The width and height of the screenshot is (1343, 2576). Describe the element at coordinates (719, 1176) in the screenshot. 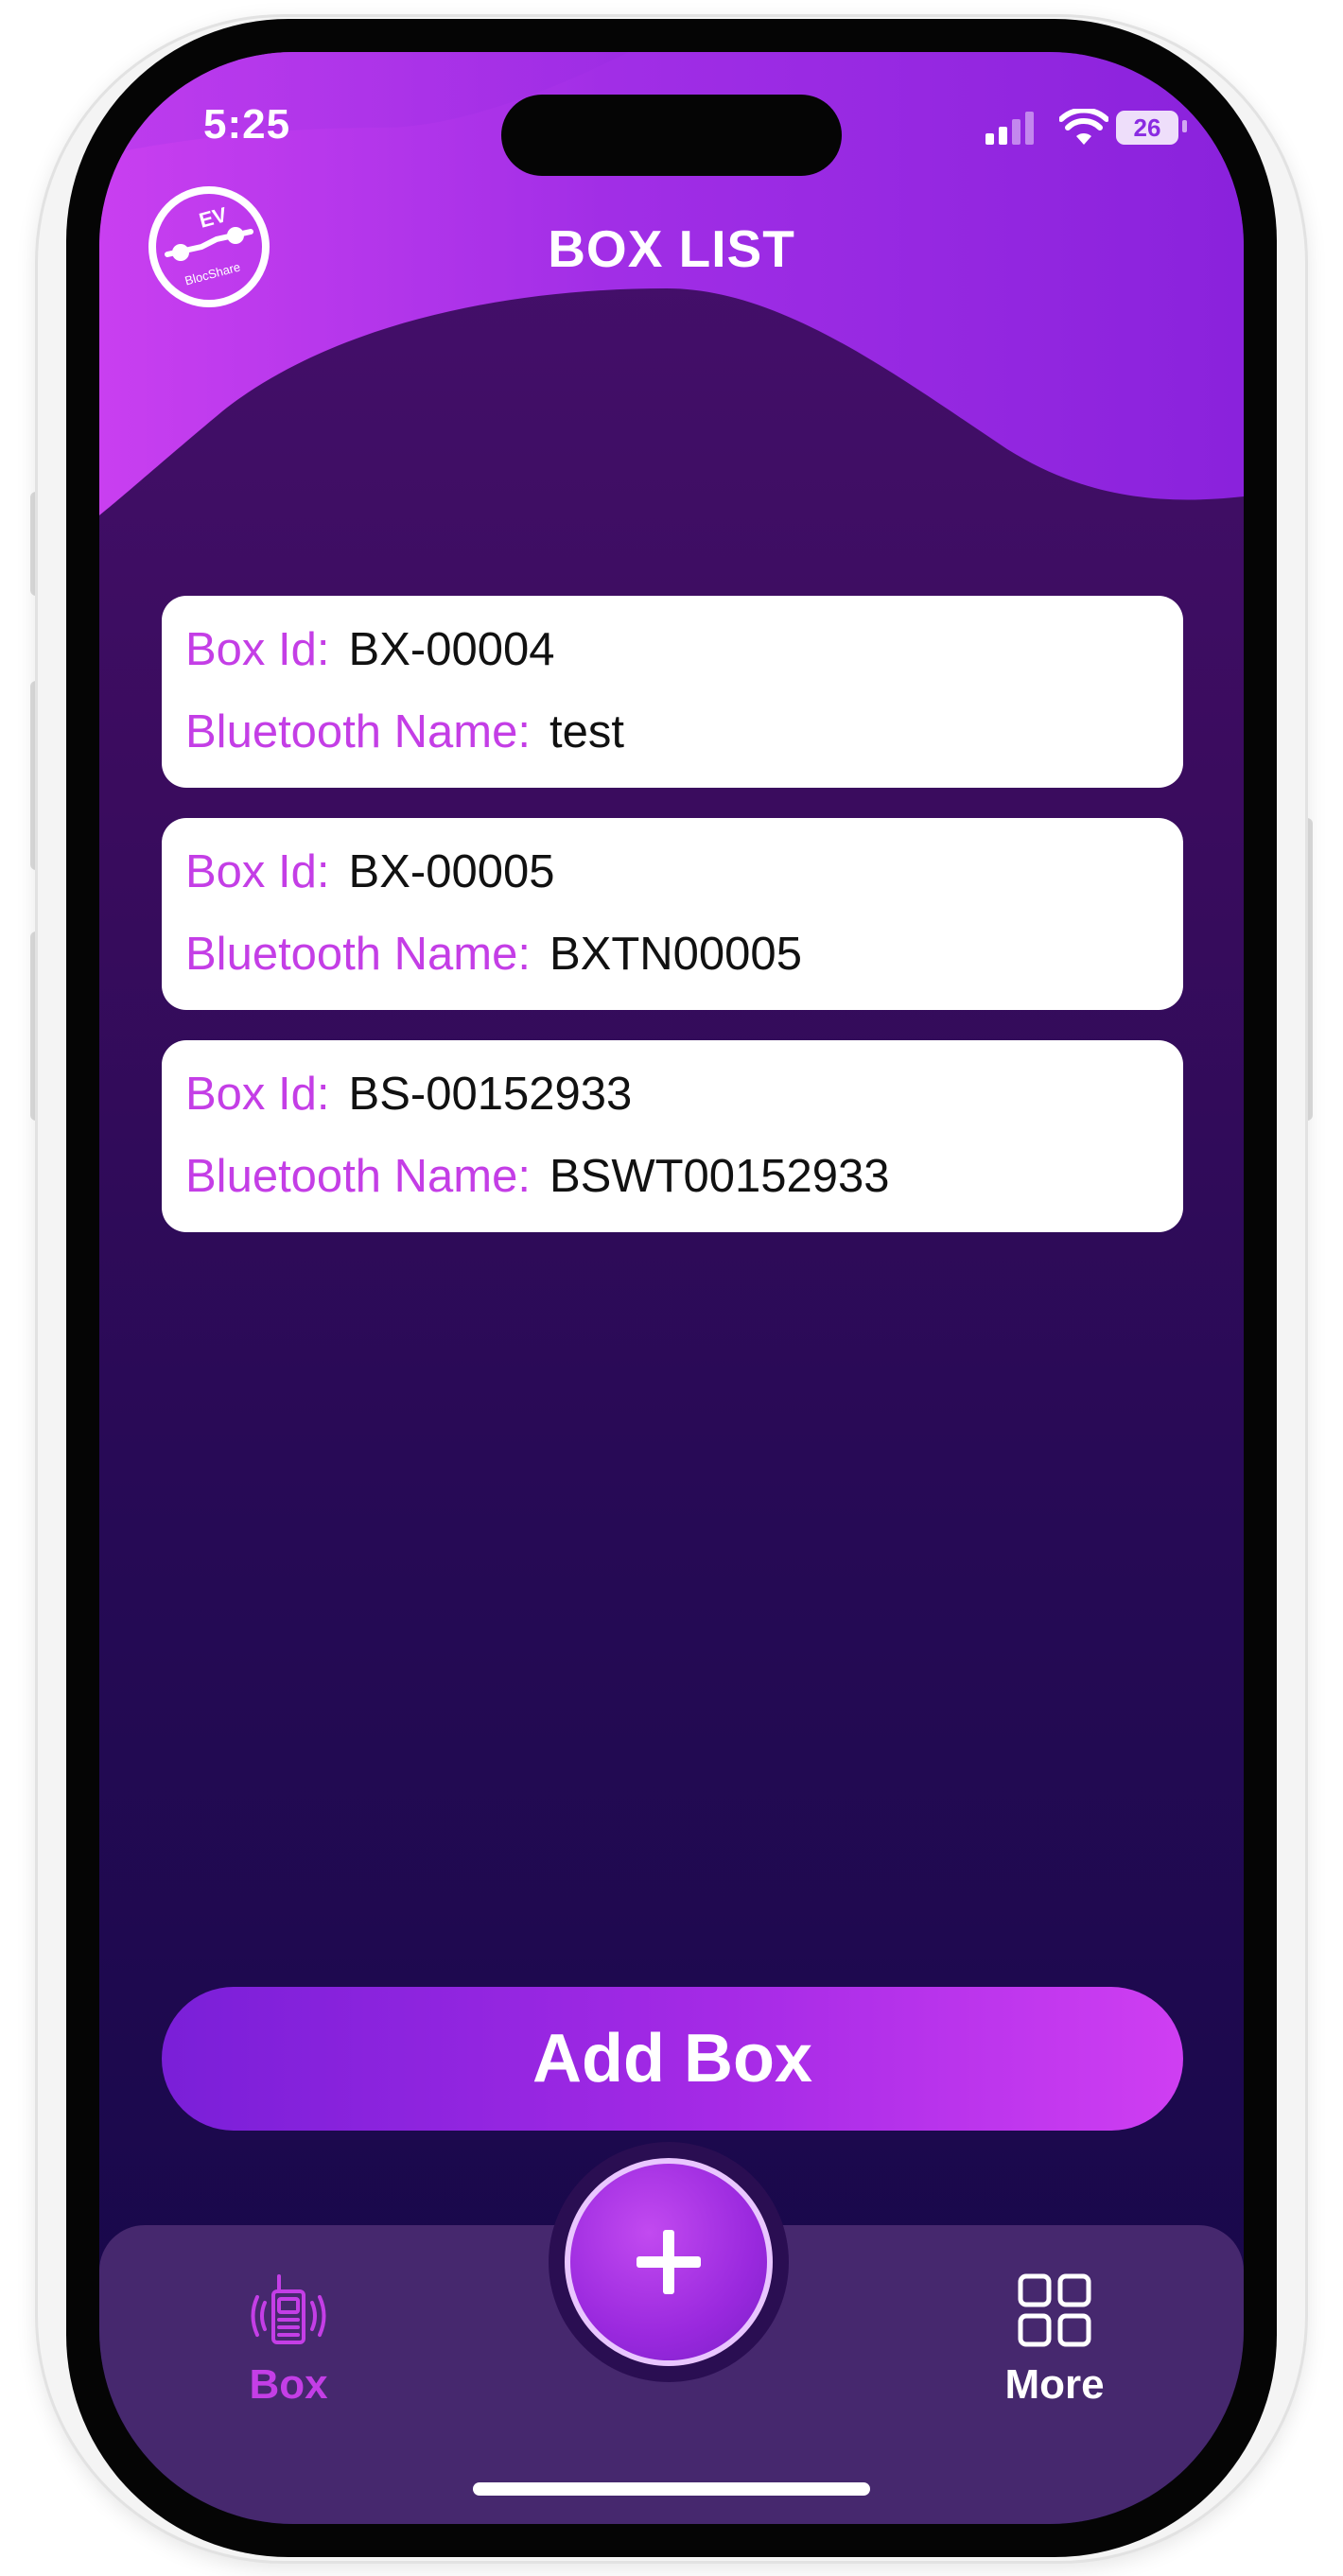

I see `bluetooth-name-value: BSWT00152933` at that location.